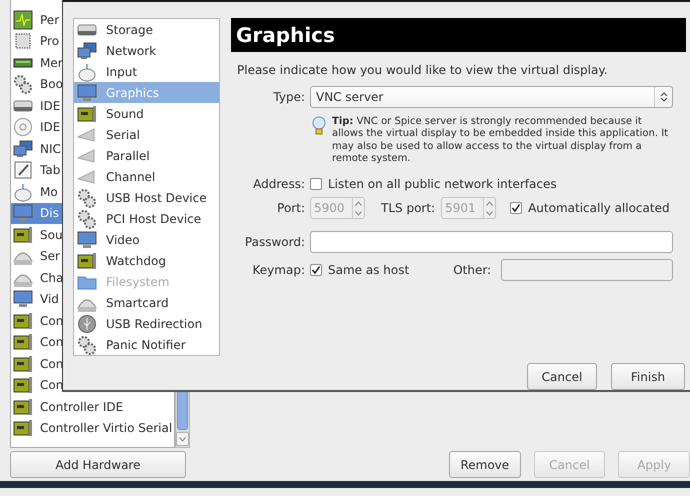  I want to click on field-label: Address:, so click(278, 184).